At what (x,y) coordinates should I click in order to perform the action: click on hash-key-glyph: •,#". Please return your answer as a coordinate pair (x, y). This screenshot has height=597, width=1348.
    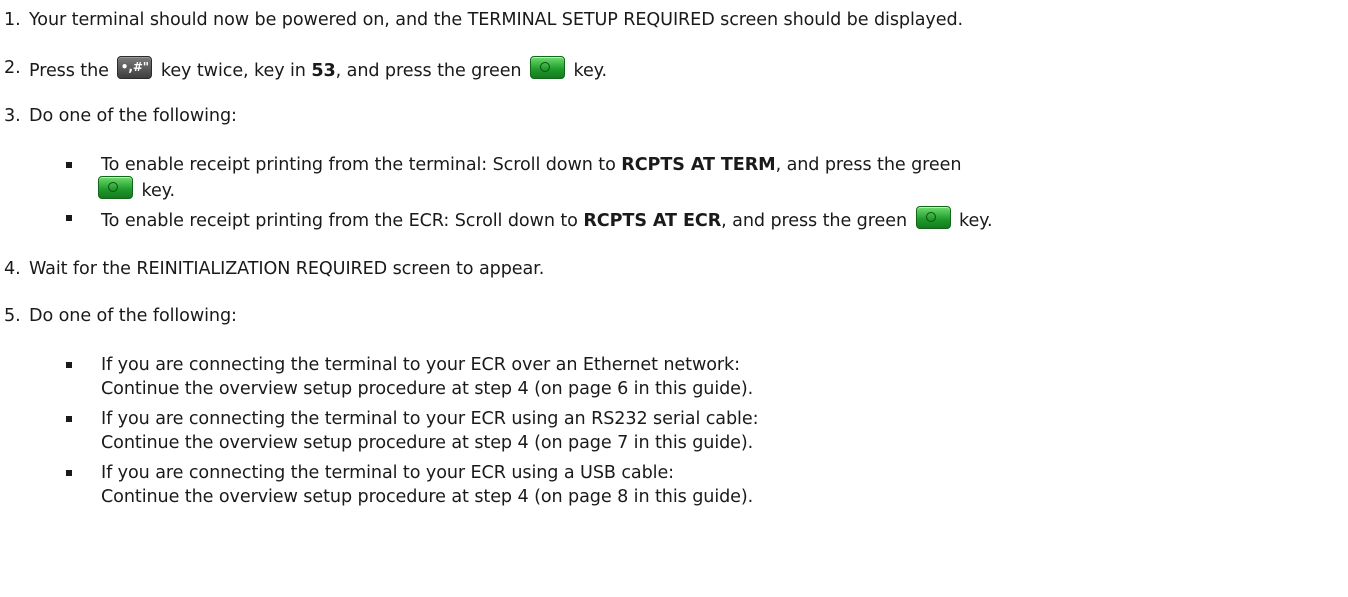
    Looking at the image, I should click on (134, 67).